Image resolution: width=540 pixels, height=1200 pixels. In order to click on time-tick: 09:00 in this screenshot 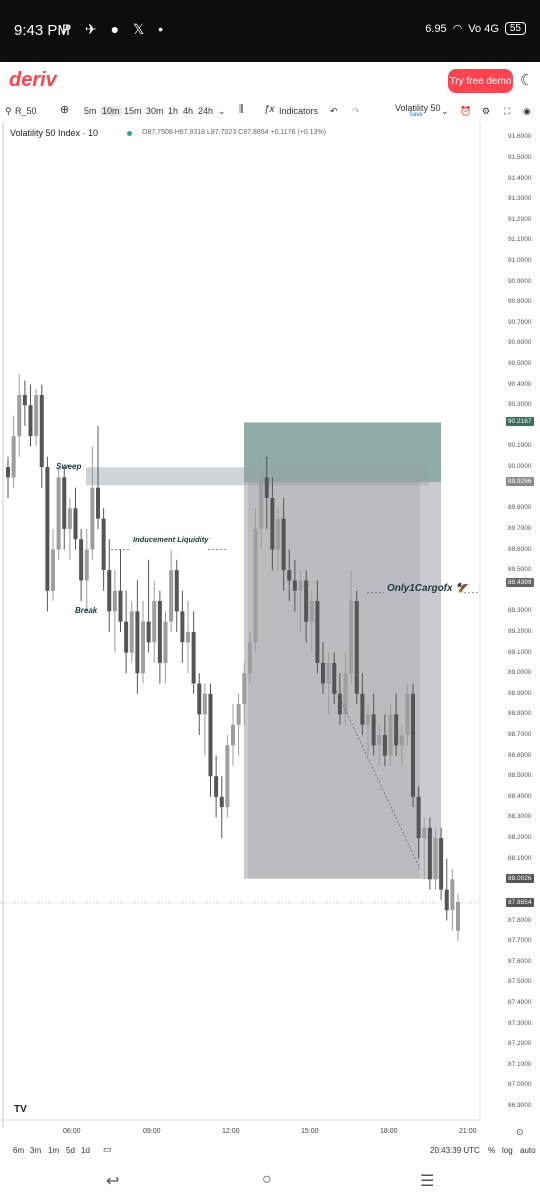, I will do `click(152, 1131)`.